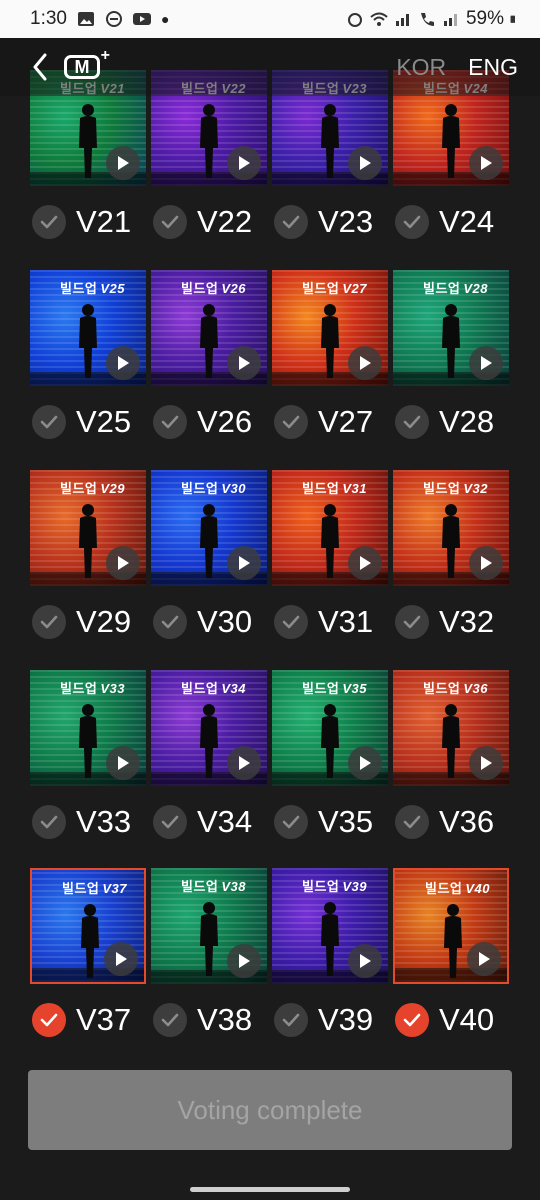 The image size is (540, 1200). I want to click on vote-option-v27: V27, so click(323, 422).